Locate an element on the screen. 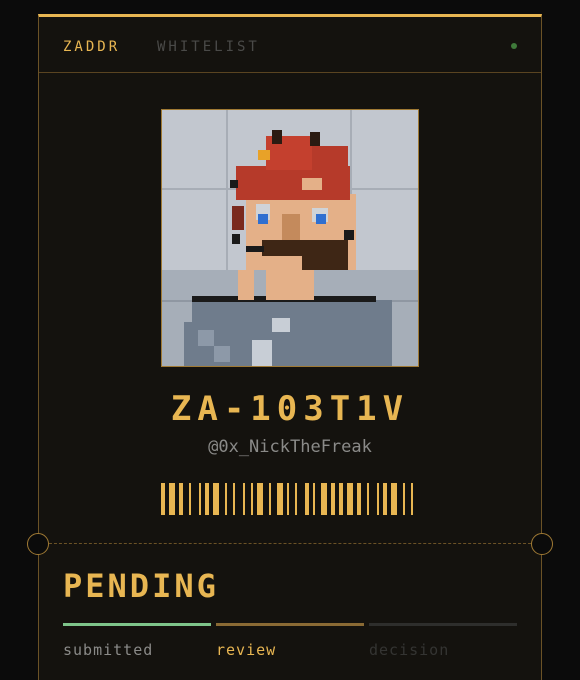 The width and height of the screenshot is (580, 680). step-label-decision: decision is located at coordinates (409, 650).